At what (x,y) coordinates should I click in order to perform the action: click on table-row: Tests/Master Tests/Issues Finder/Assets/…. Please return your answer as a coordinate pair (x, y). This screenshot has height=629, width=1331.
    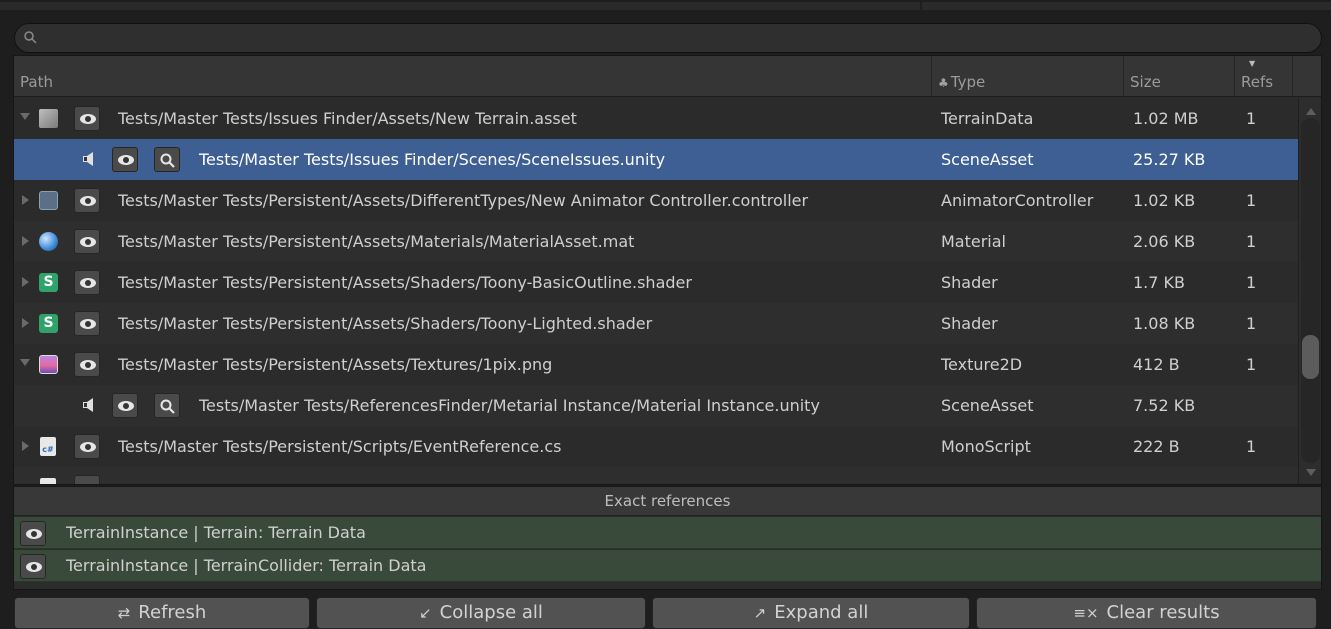
    Looking at the image, I should click on (656, 118).